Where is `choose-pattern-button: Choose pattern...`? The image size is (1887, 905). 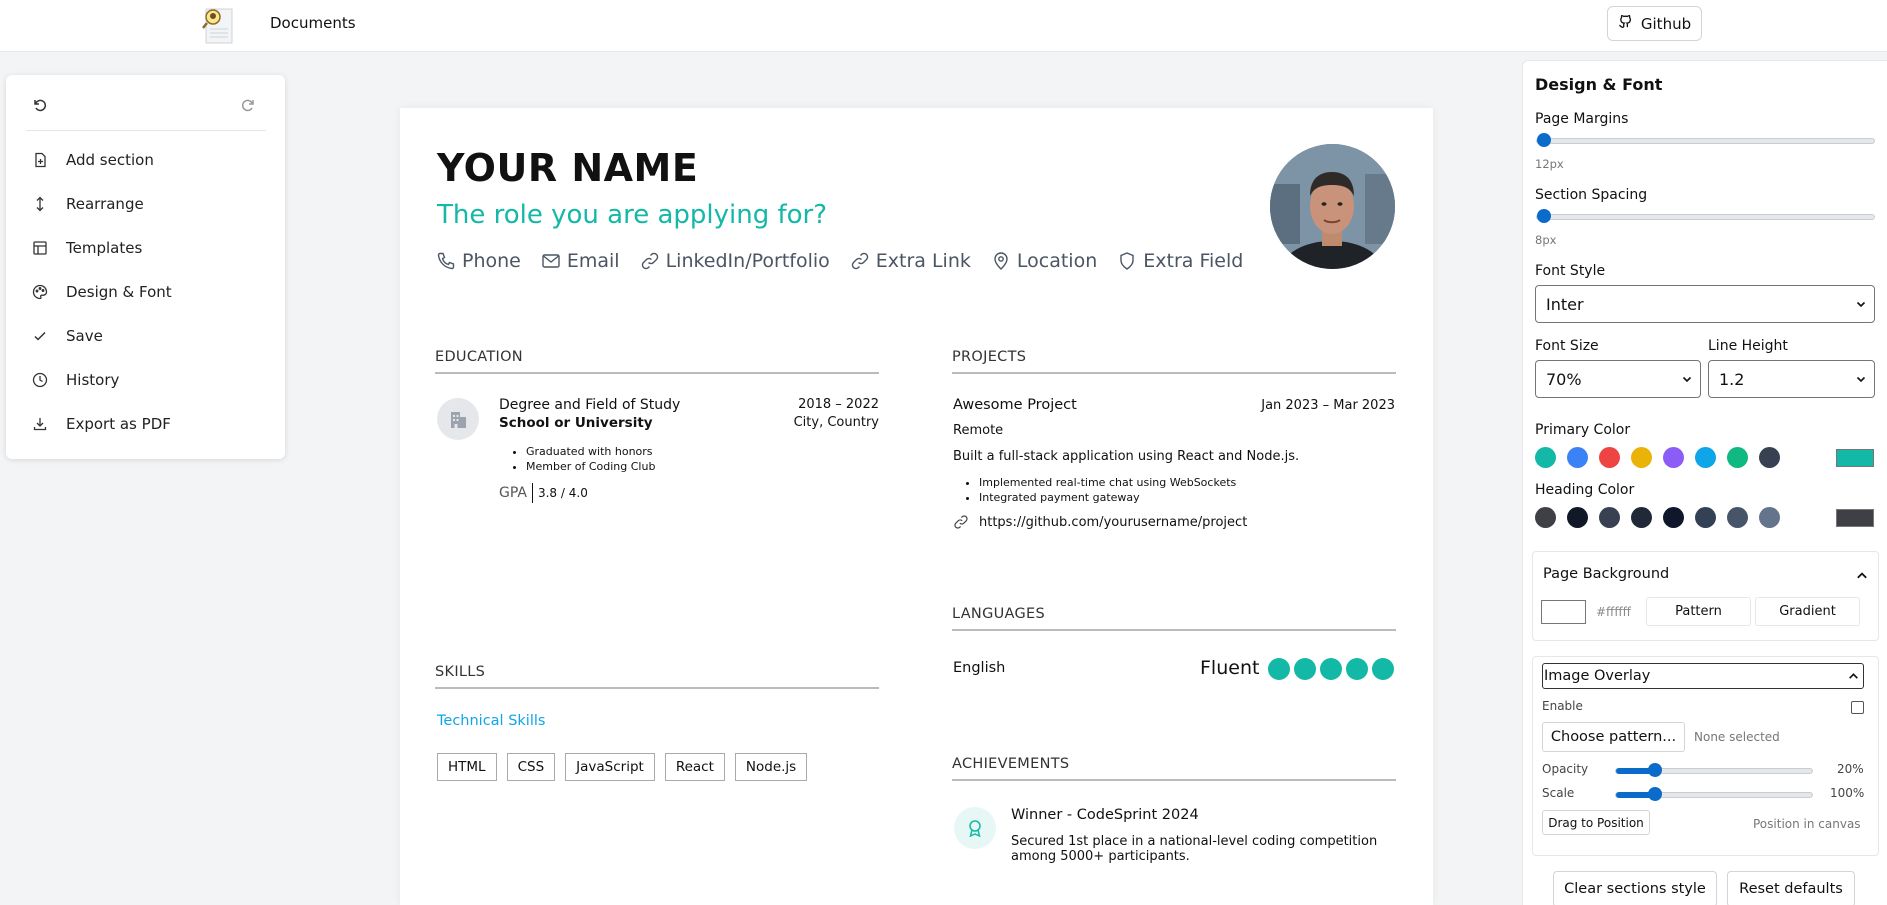
choose-pattern-button: Choose pattern... is located at coordinates (1613, 737).